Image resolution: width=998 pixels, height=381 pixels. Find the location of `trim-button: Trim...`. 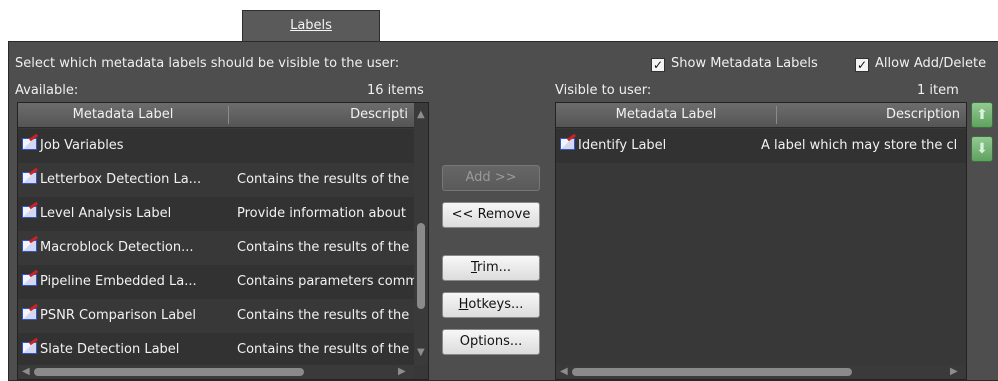

trim-button: Trim... is located at coordinates (491, 268).